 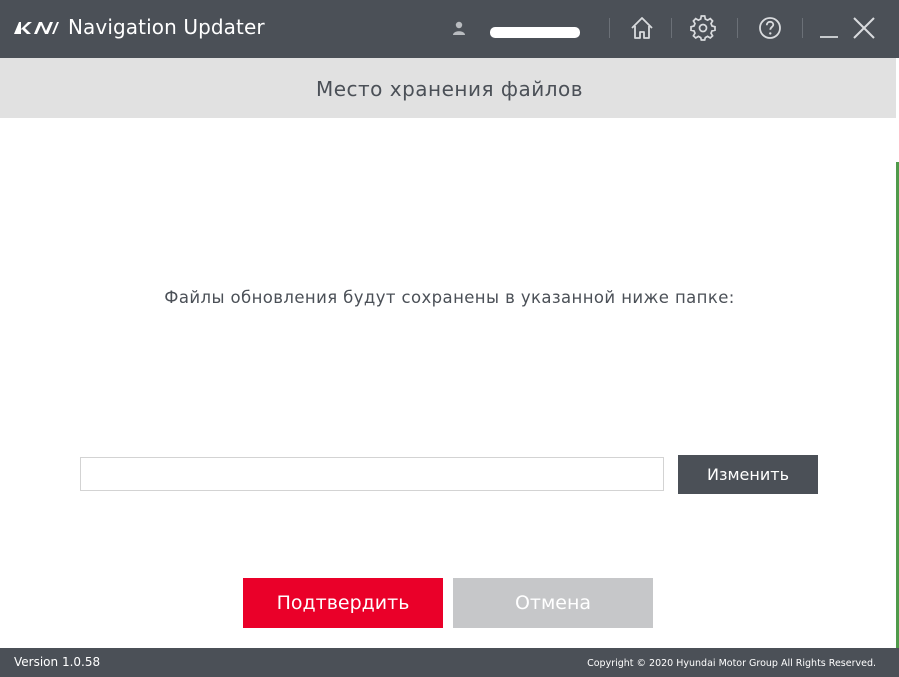 What do you see at coordinates (372, 474) in the screenshot?
I see `folder-path-field` at bounding box center [372, 474].